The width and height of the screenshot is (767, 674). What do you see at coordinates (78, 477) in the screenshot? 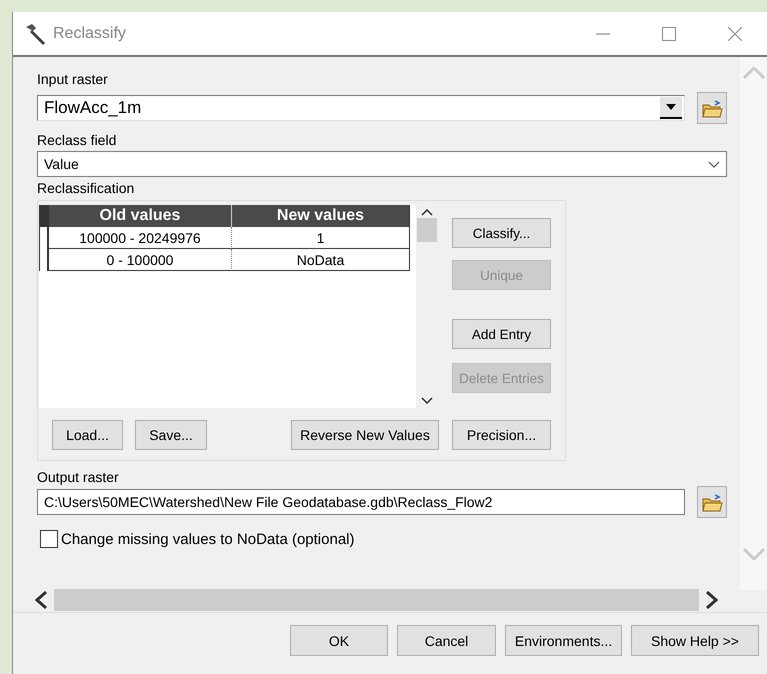
I see `field-label: Output raster` at bounding box center [78, 477].